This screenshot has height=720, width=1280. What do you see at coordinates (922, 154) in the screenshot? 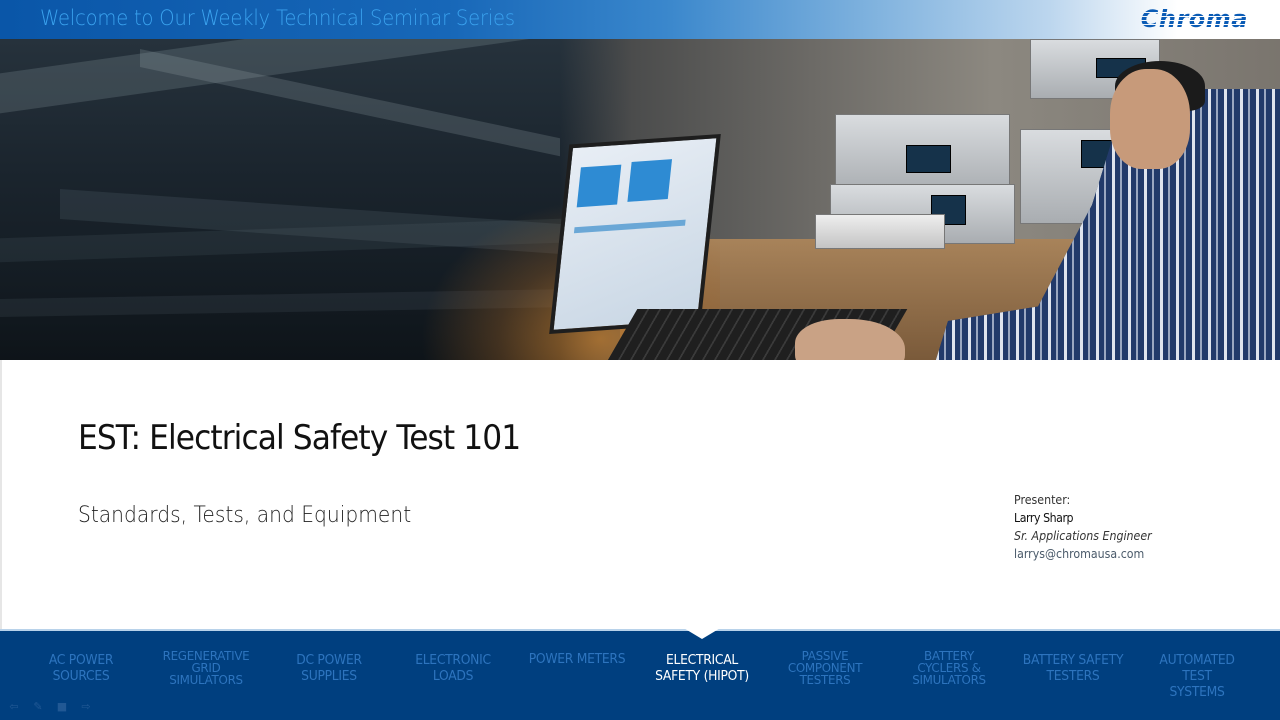
I see `instrument-power-supply` at bounding box center [922, 154].